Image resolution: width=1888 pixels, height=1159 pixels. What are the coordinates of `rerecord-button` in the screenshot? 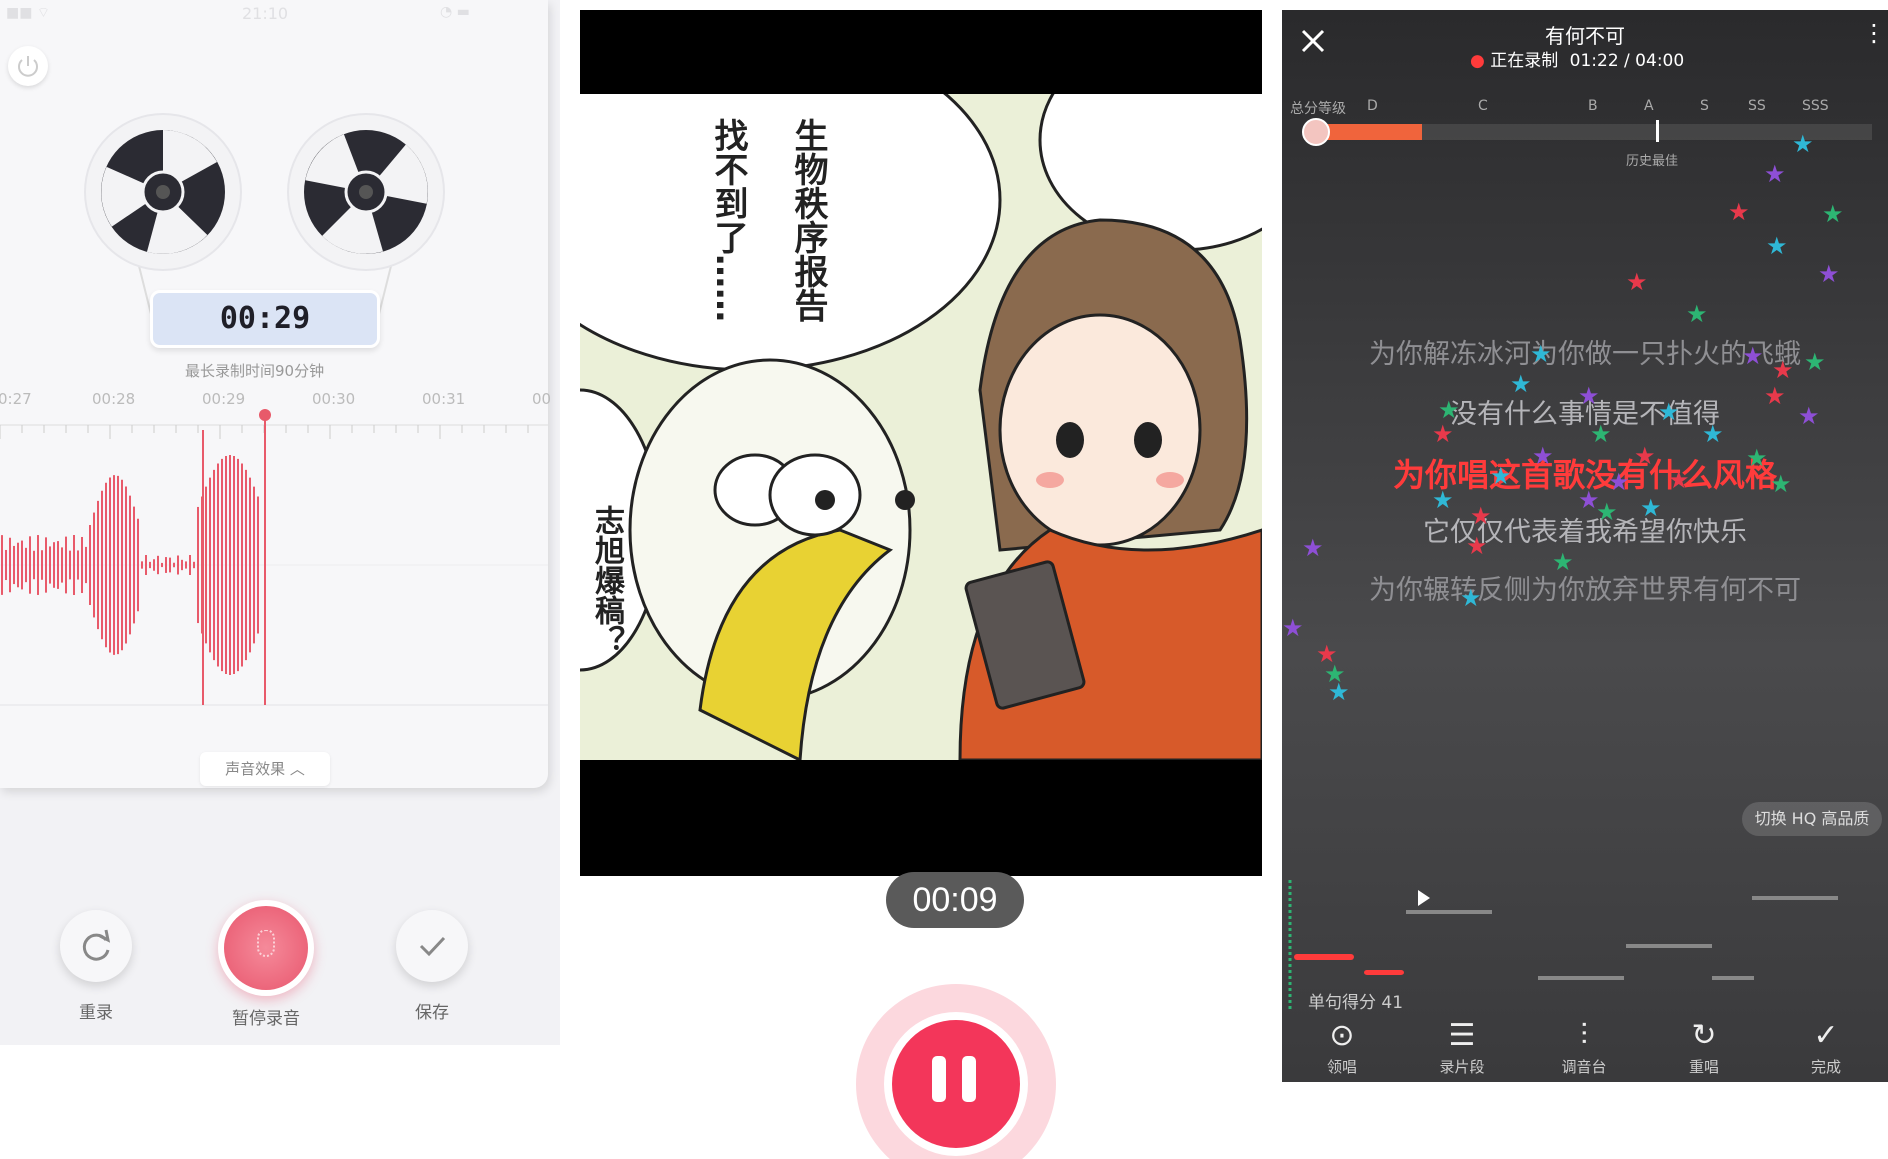 It's located at (96, 946).